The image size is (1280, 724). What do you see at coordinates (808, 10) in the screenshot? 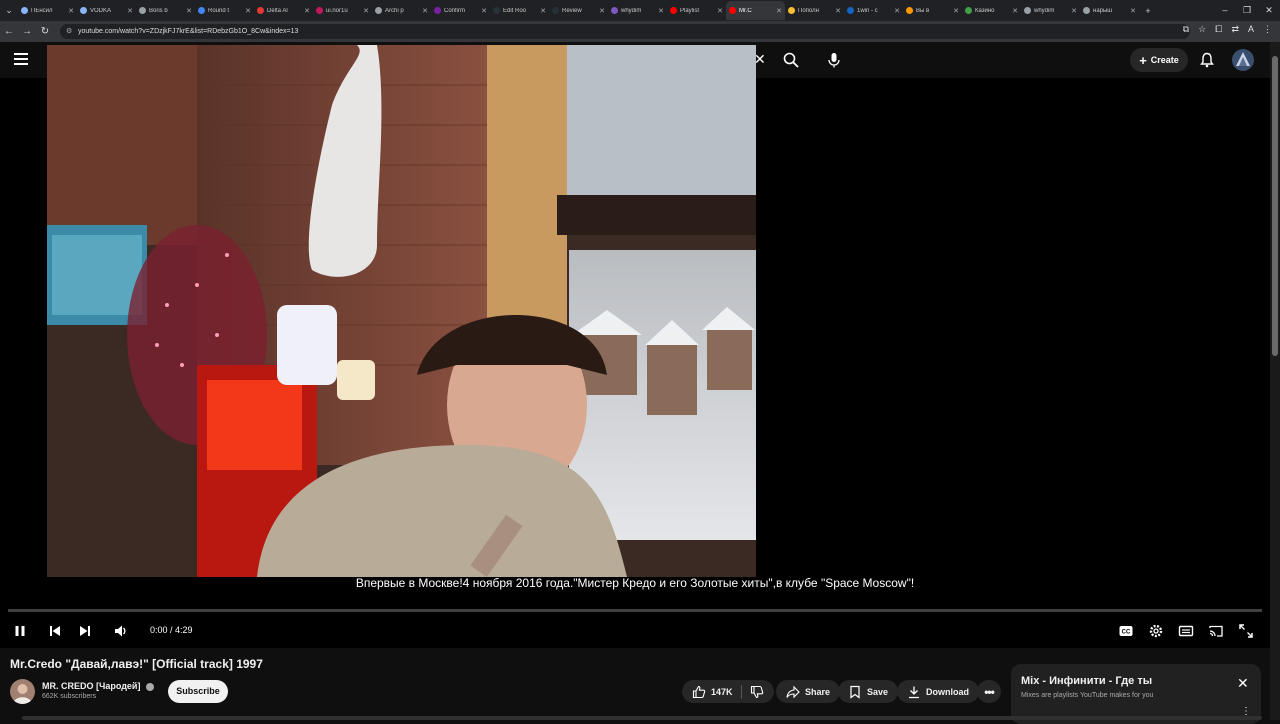
I see `tab-label: Пополн` at bounding box center [808, 10].